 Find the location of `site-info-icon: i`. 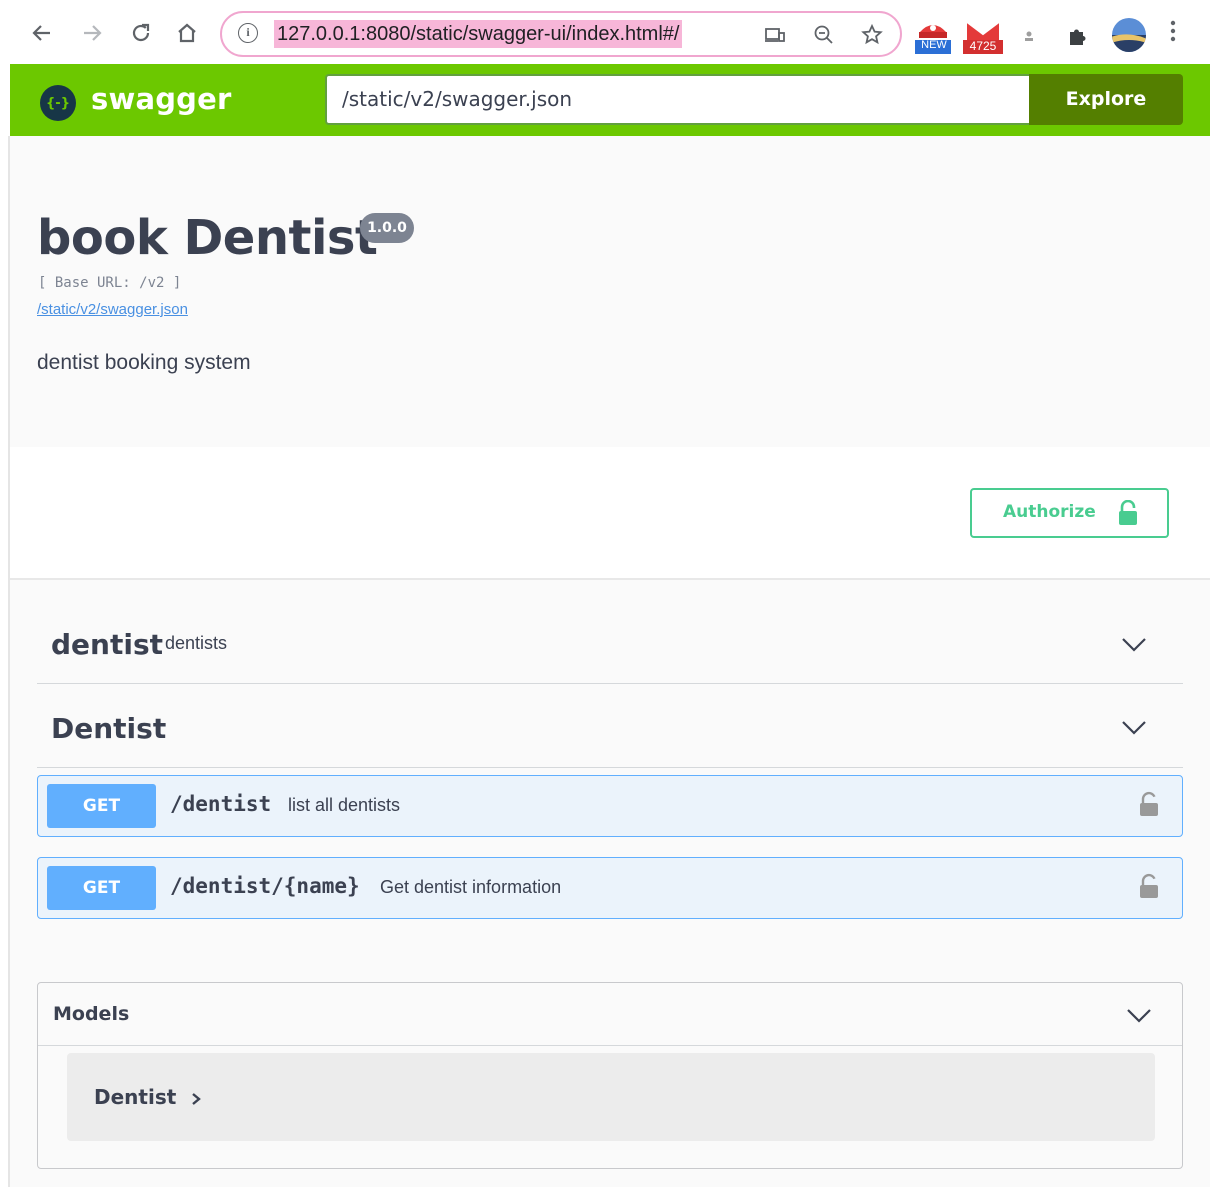

site-info-icon: i is located at coordinates (248, 33).